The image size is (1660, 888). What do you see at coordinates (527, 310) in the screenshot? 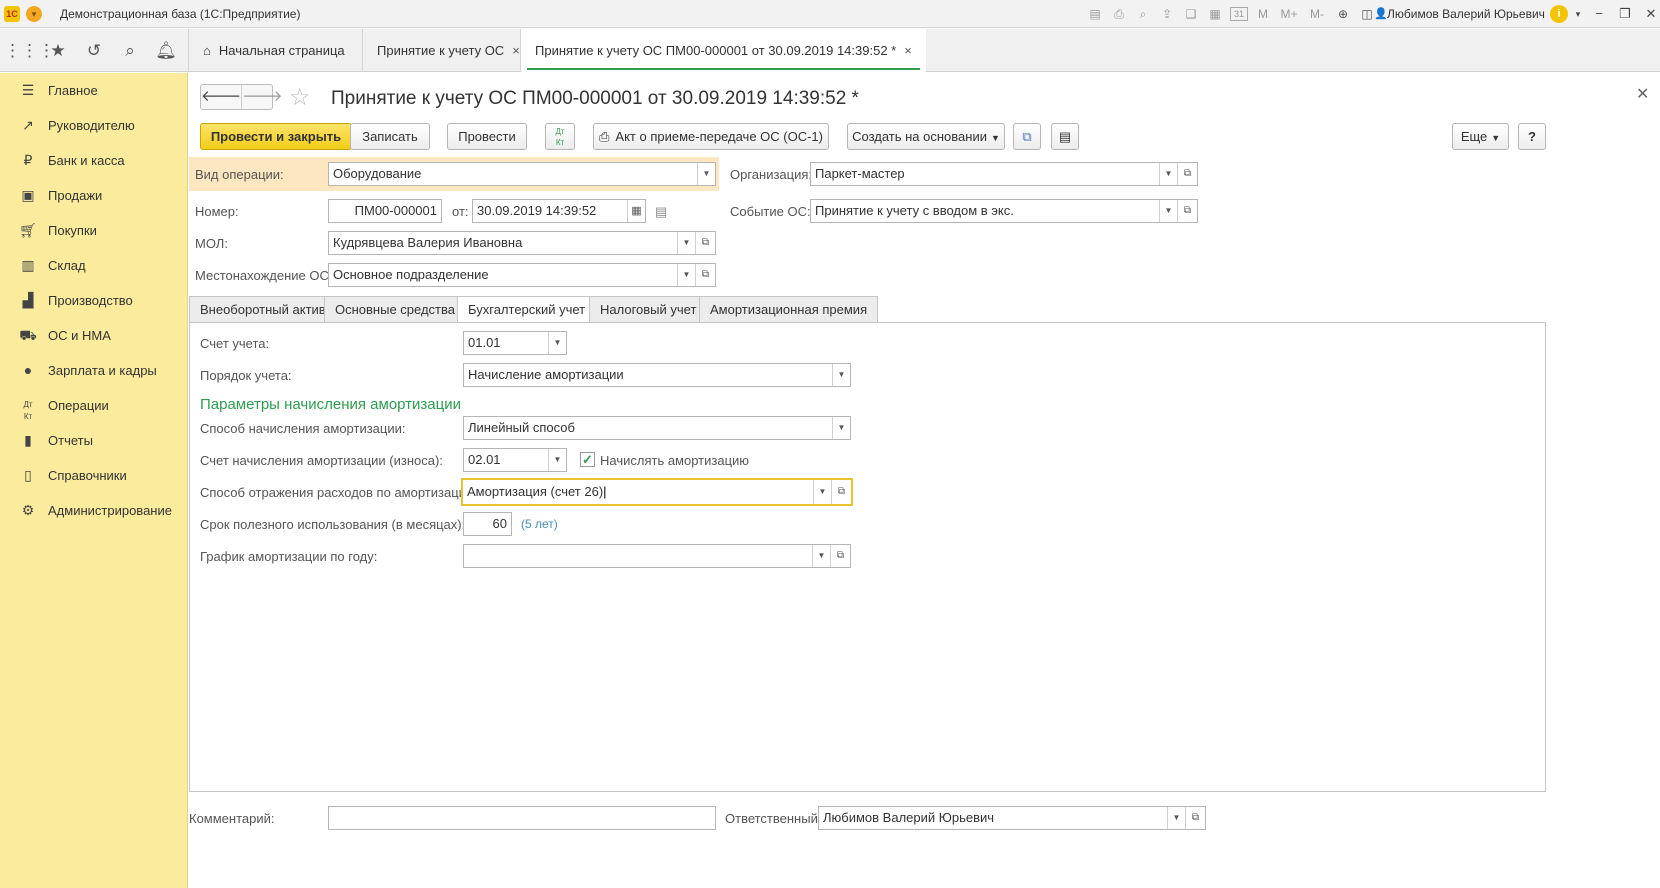
I see `tab-accounting: Бухгалтерский учет` at bounding box center [527, 310].